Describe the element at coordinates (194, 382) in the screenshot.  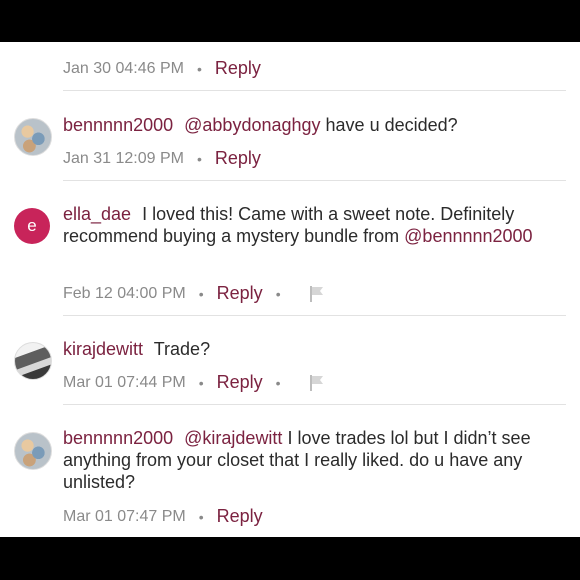
I see `comment-meta: Mar 01 07:44 PM • Reply •` at that location.